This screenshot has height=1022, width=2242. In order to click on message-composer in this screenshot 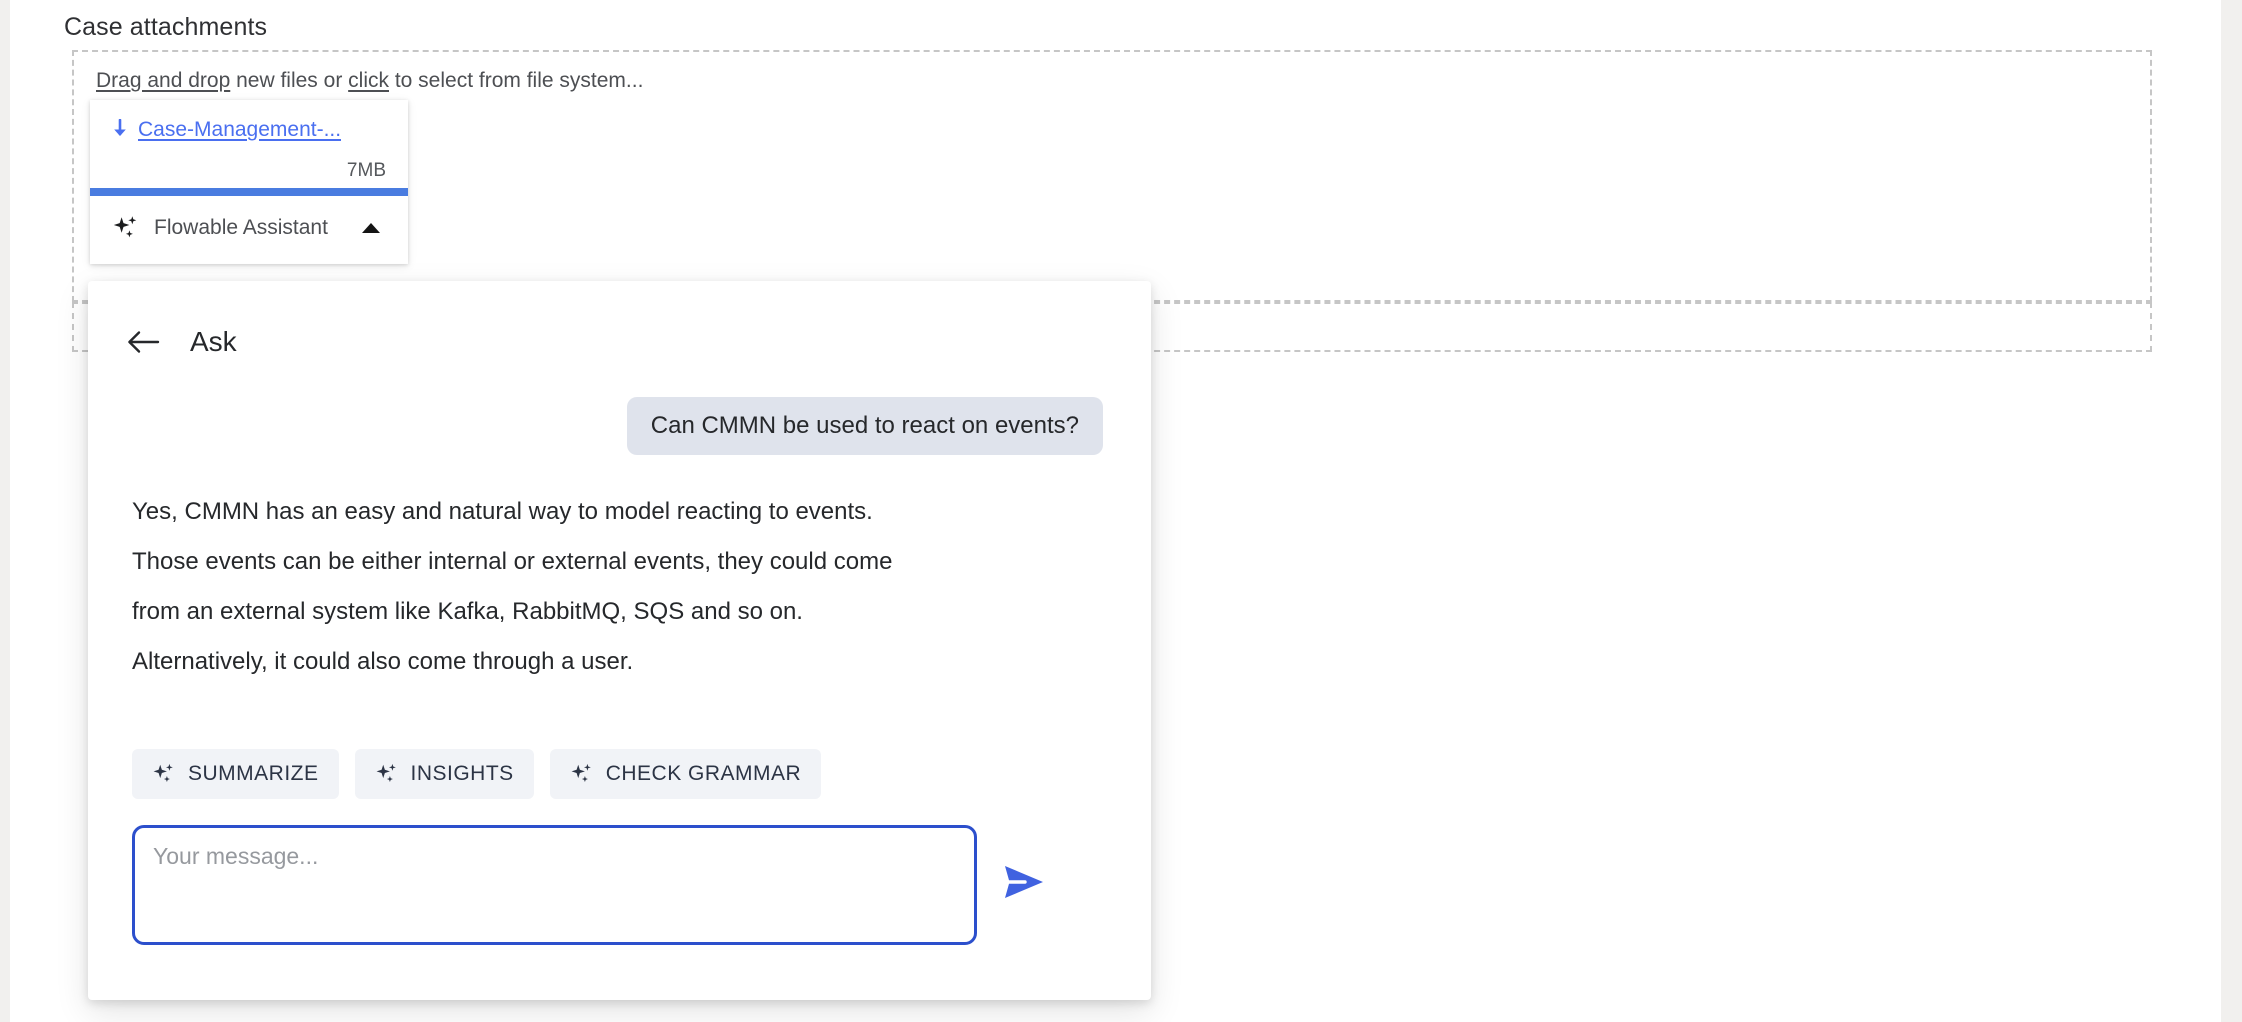, I will do `click(619, 872)`.